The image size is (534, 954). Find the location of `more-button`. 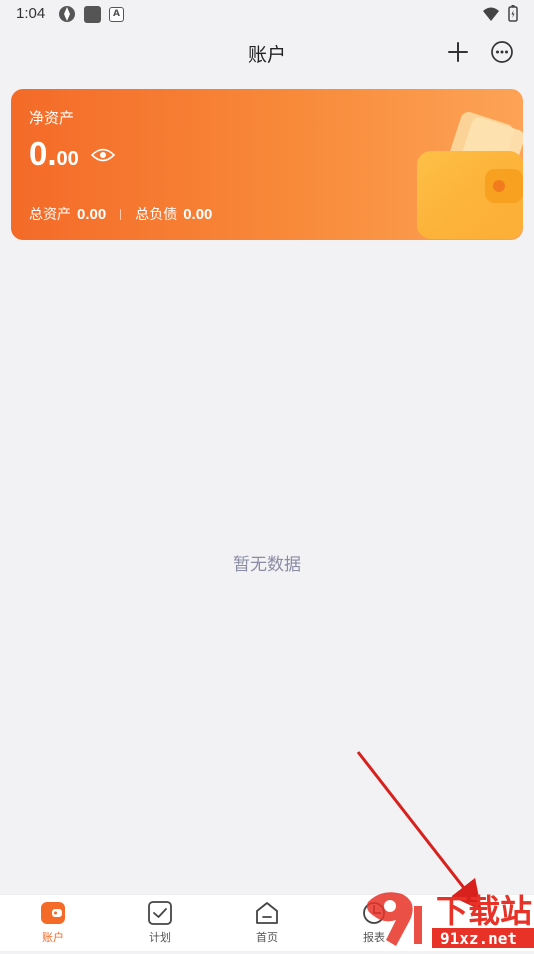

more-button is located at coordinates (502, 52).